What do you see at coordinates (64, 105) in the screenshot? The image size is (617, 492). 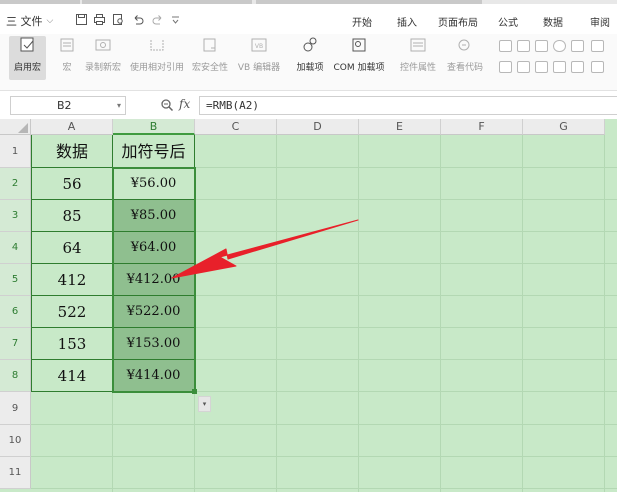 I see `cell-reference: B2` at bounding box center [64, 105].